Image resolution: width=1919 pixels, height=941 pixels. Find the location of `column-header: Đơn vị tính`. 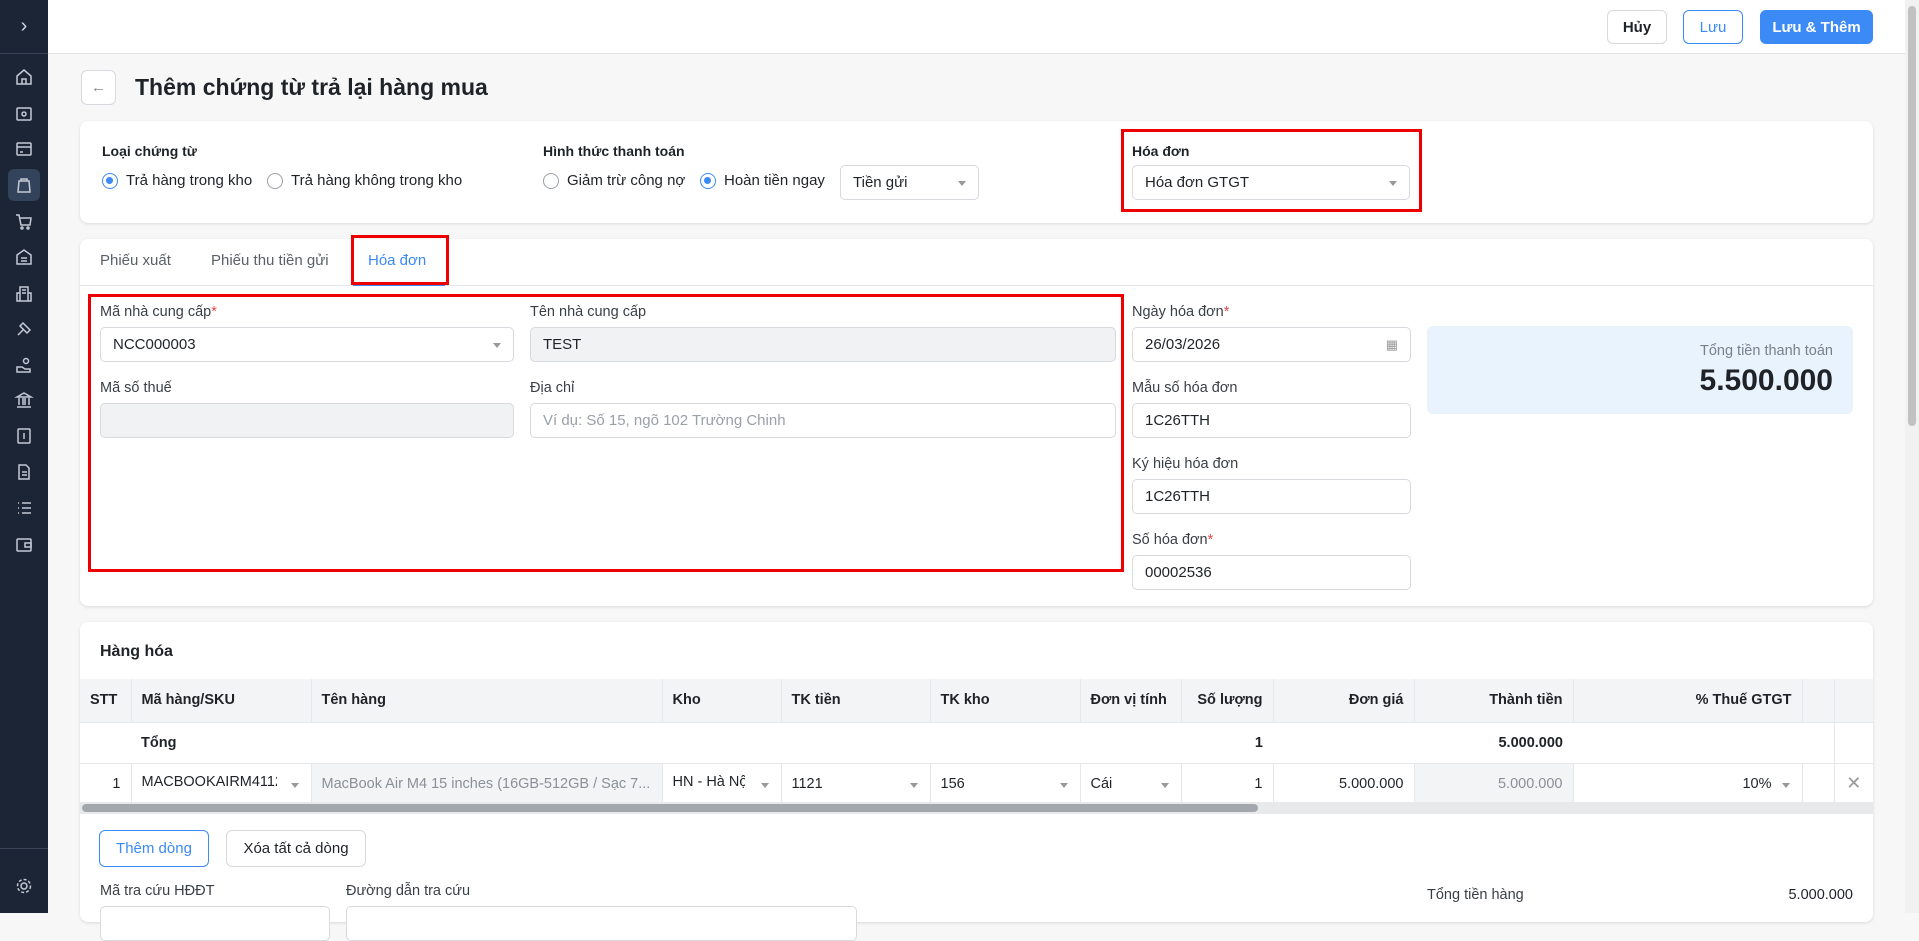

column-header: Đơn vị tính is located at coordinates (1130, 700).